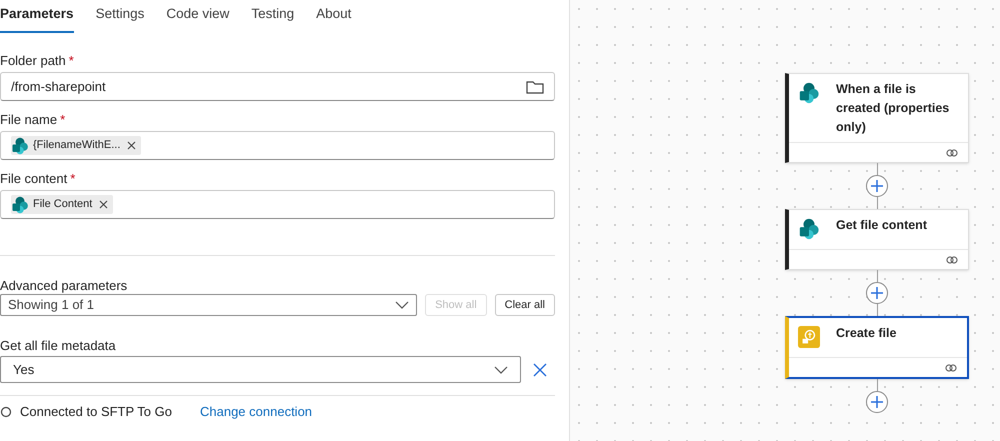 This screenshot has height=441, width=1000. What do you see at coordinates (877, 239) in the screenshot?
I see `flow-step-card: Get file content` at bounding box center [877, 239].